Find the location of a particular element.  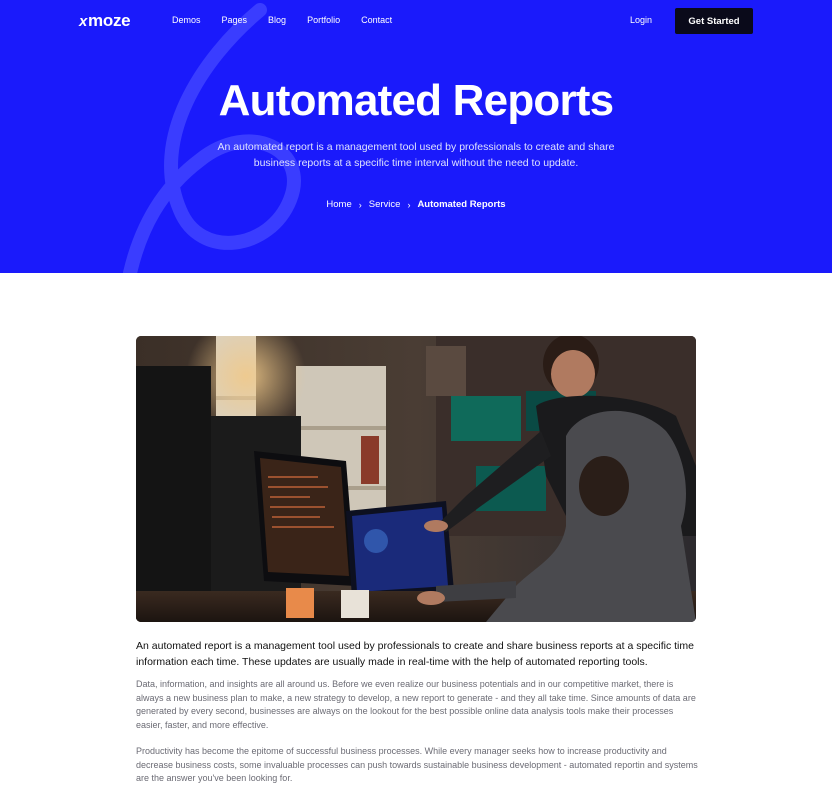

page-title: Automated Reports is located at coordinates (416, 100).